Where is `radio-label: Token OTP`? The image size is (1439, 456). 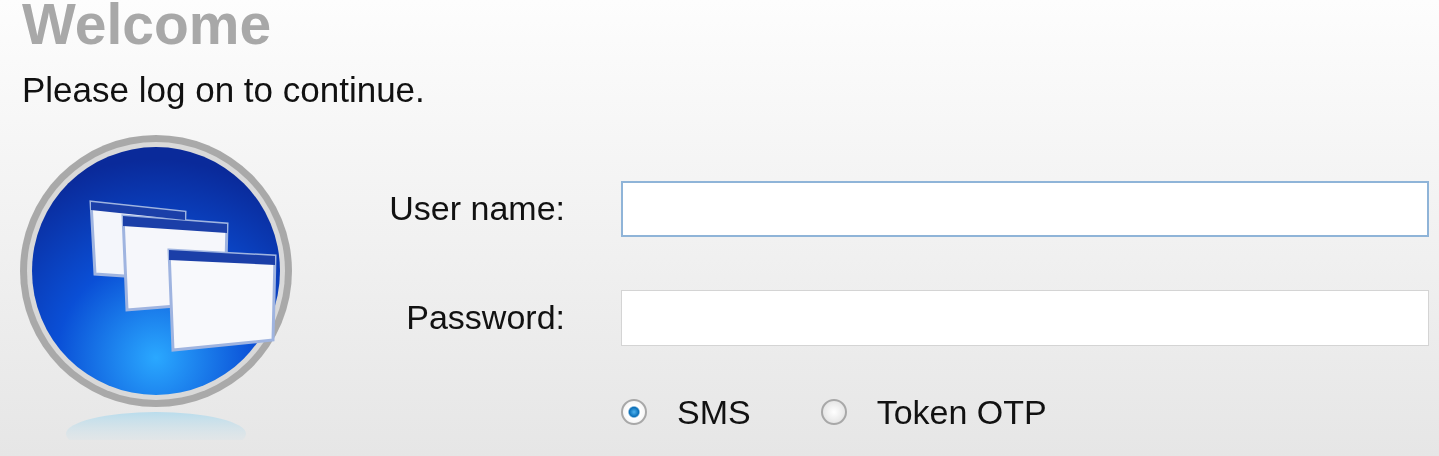 radio-label: Token OTP is located at coordinates (961, 412).